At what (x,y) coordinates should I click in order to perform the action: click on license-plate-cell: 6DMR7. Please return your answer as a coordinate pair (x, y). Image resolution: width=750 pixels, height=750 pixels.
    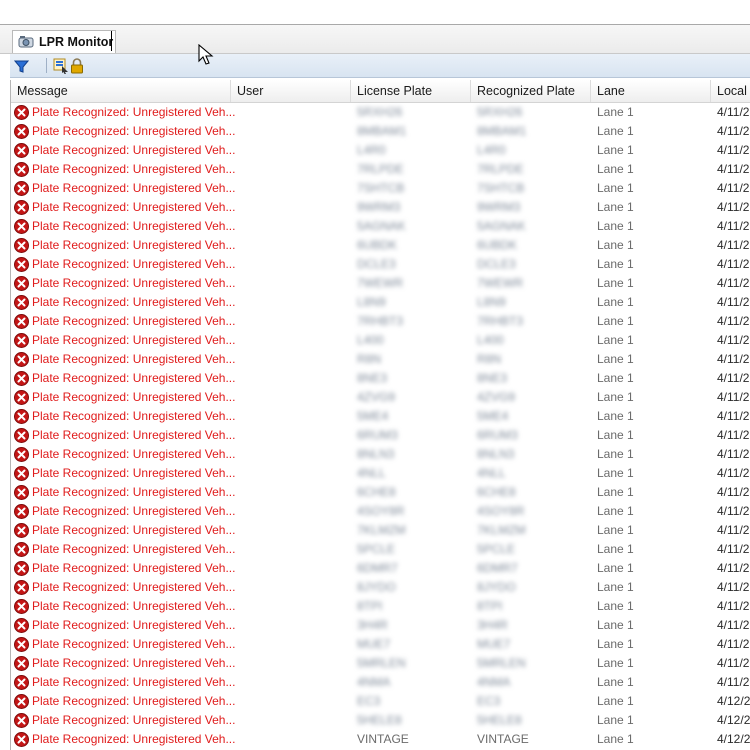
    Looking at the image, I should click on (377, 568).